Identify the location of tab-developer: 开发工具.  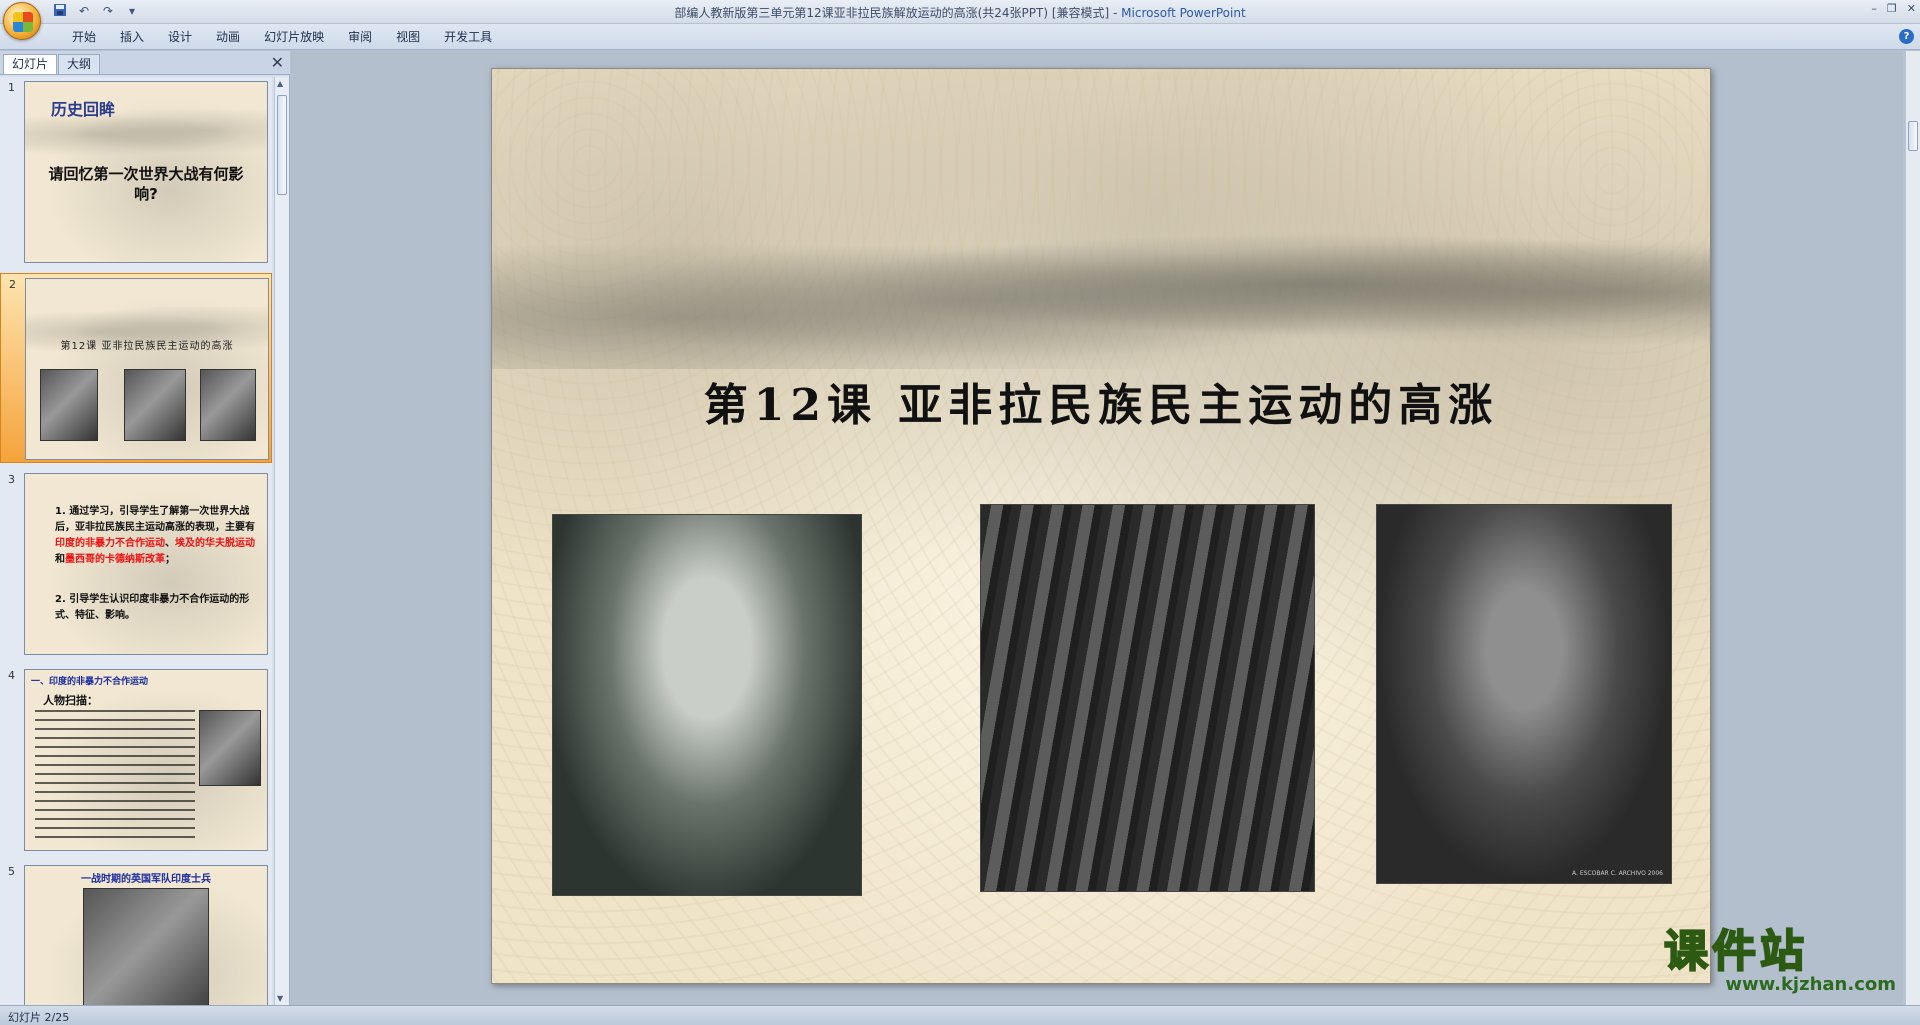
(468, 37).